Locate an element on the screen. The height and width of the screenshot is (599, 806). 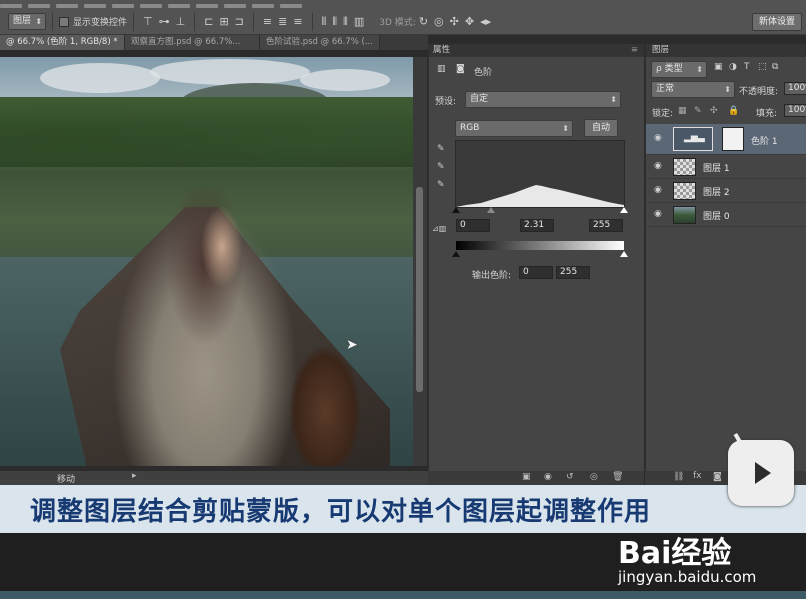
eyedropper-gray-icon: ✎ is located at coordinates (441, 167).